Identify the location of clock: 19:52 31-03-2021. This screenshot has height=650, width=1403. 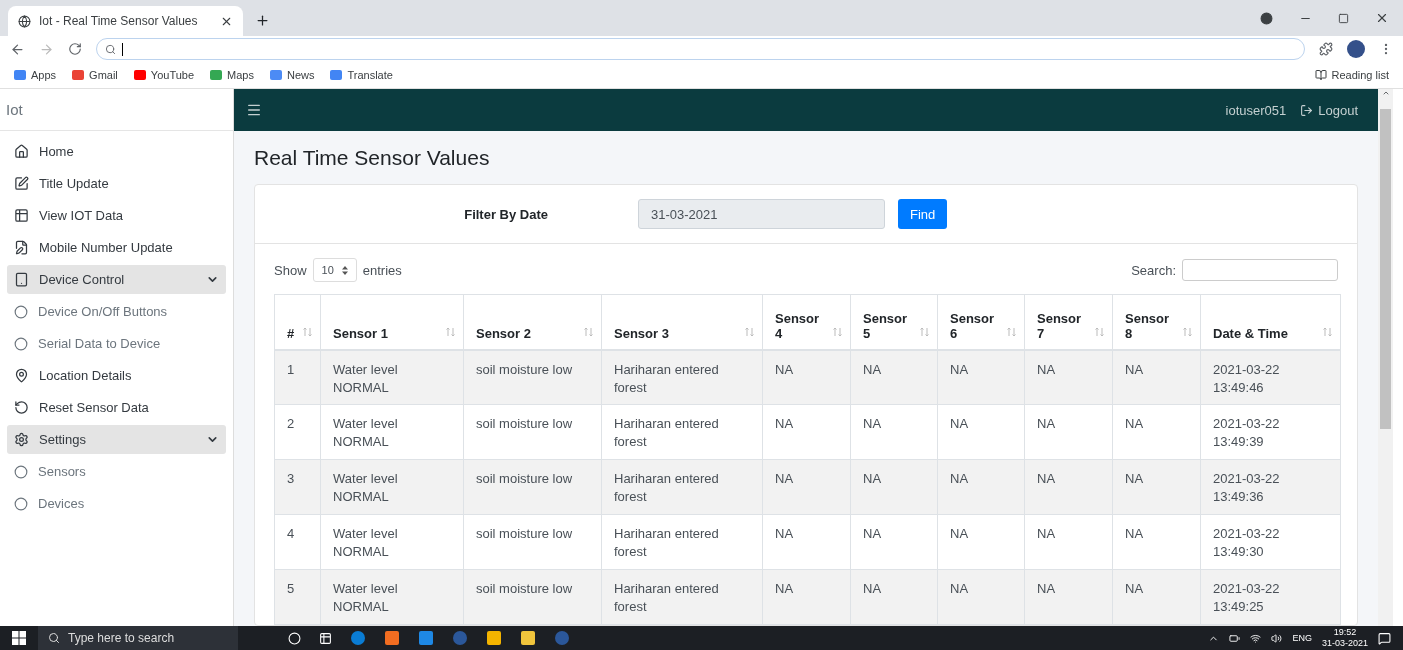
(1344, 638).